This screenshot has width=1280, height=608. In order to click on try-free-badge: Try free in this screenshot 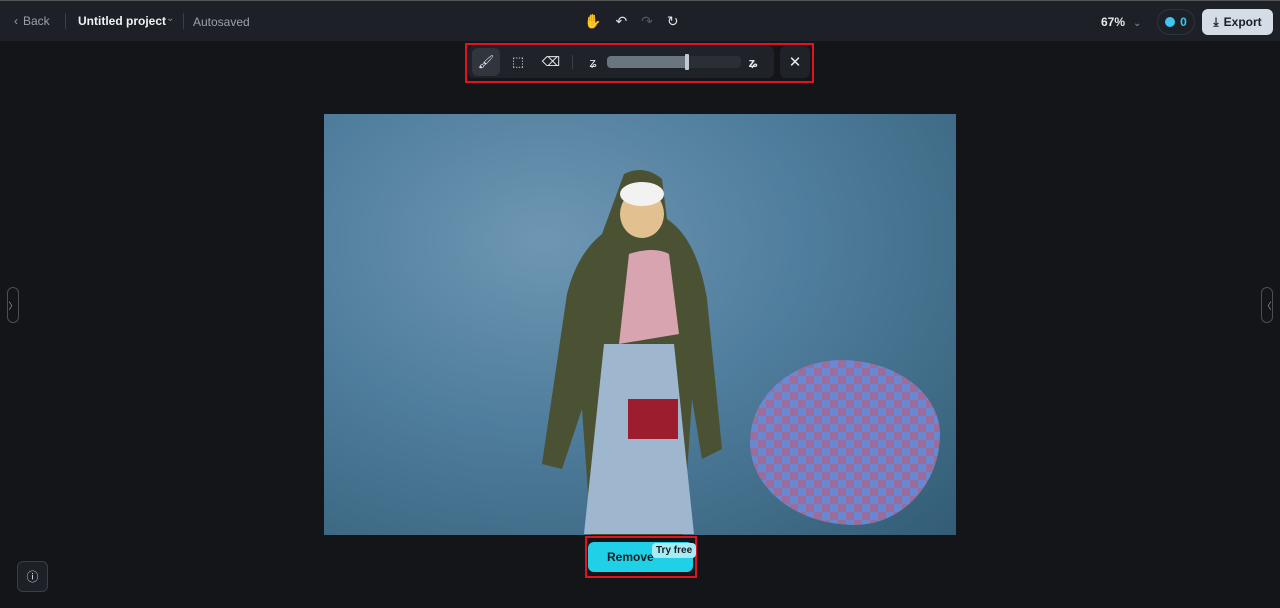, I will do `click(674, 550)`.